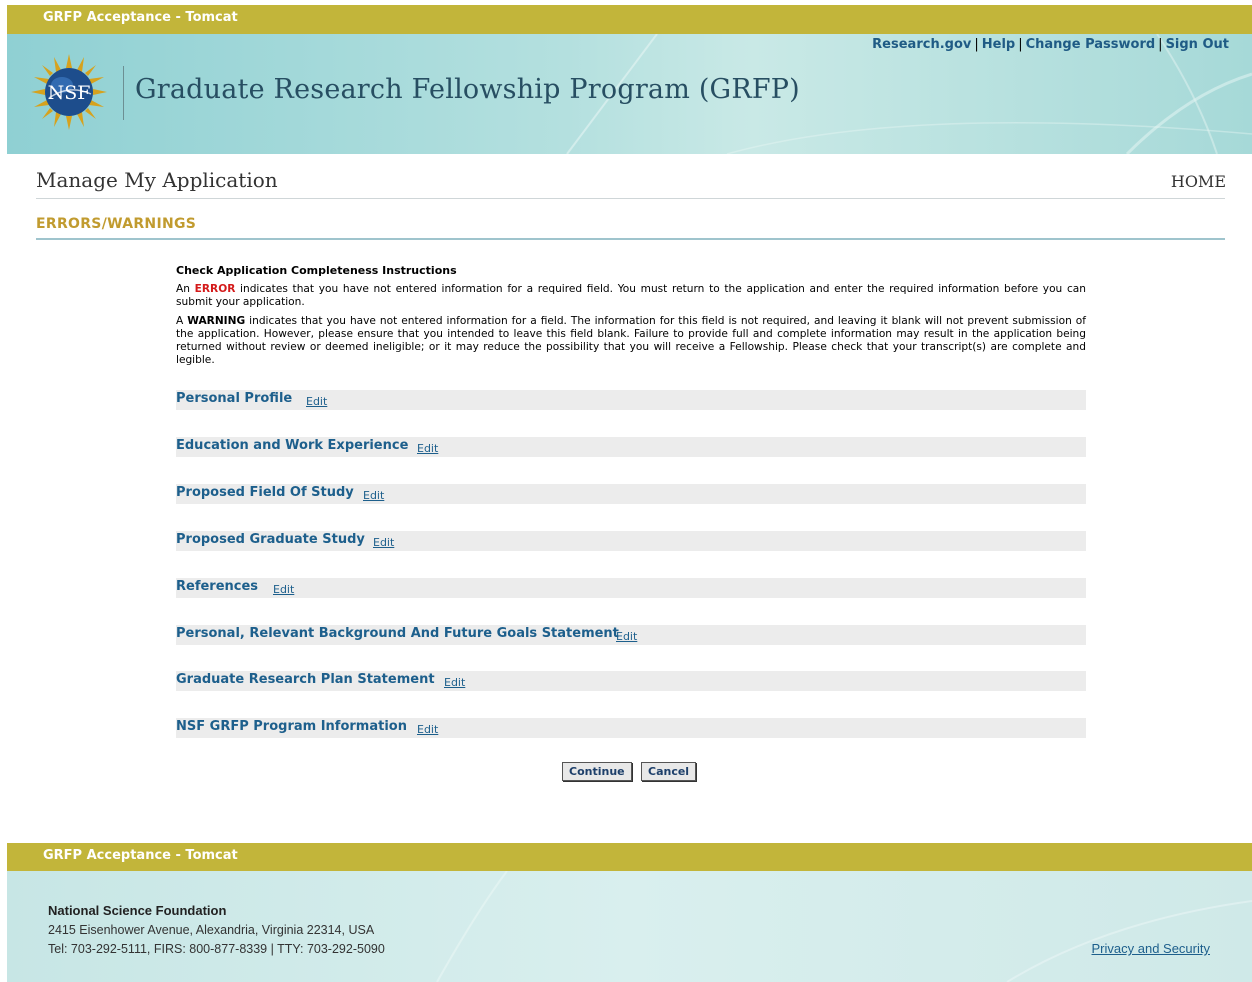  Describe the element at coordinates (427, 729) in the screenshot. I see `edit-program-information-link: Edit` at that location.